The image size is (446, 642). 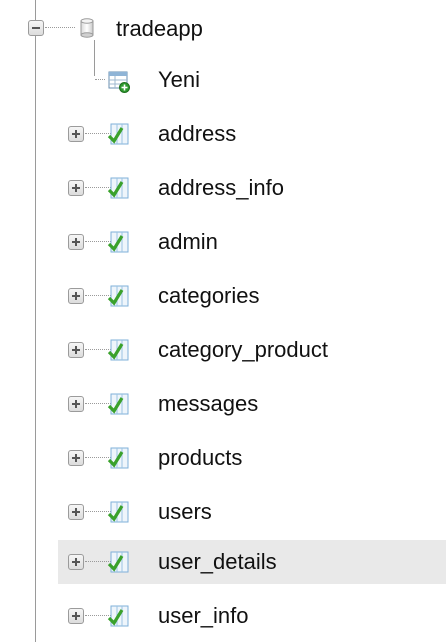 What do you see at coordinates (223, 28) in the screenshot?
I see `database-row-tradeapp: tradeapp` at bounding box center [223, 28].